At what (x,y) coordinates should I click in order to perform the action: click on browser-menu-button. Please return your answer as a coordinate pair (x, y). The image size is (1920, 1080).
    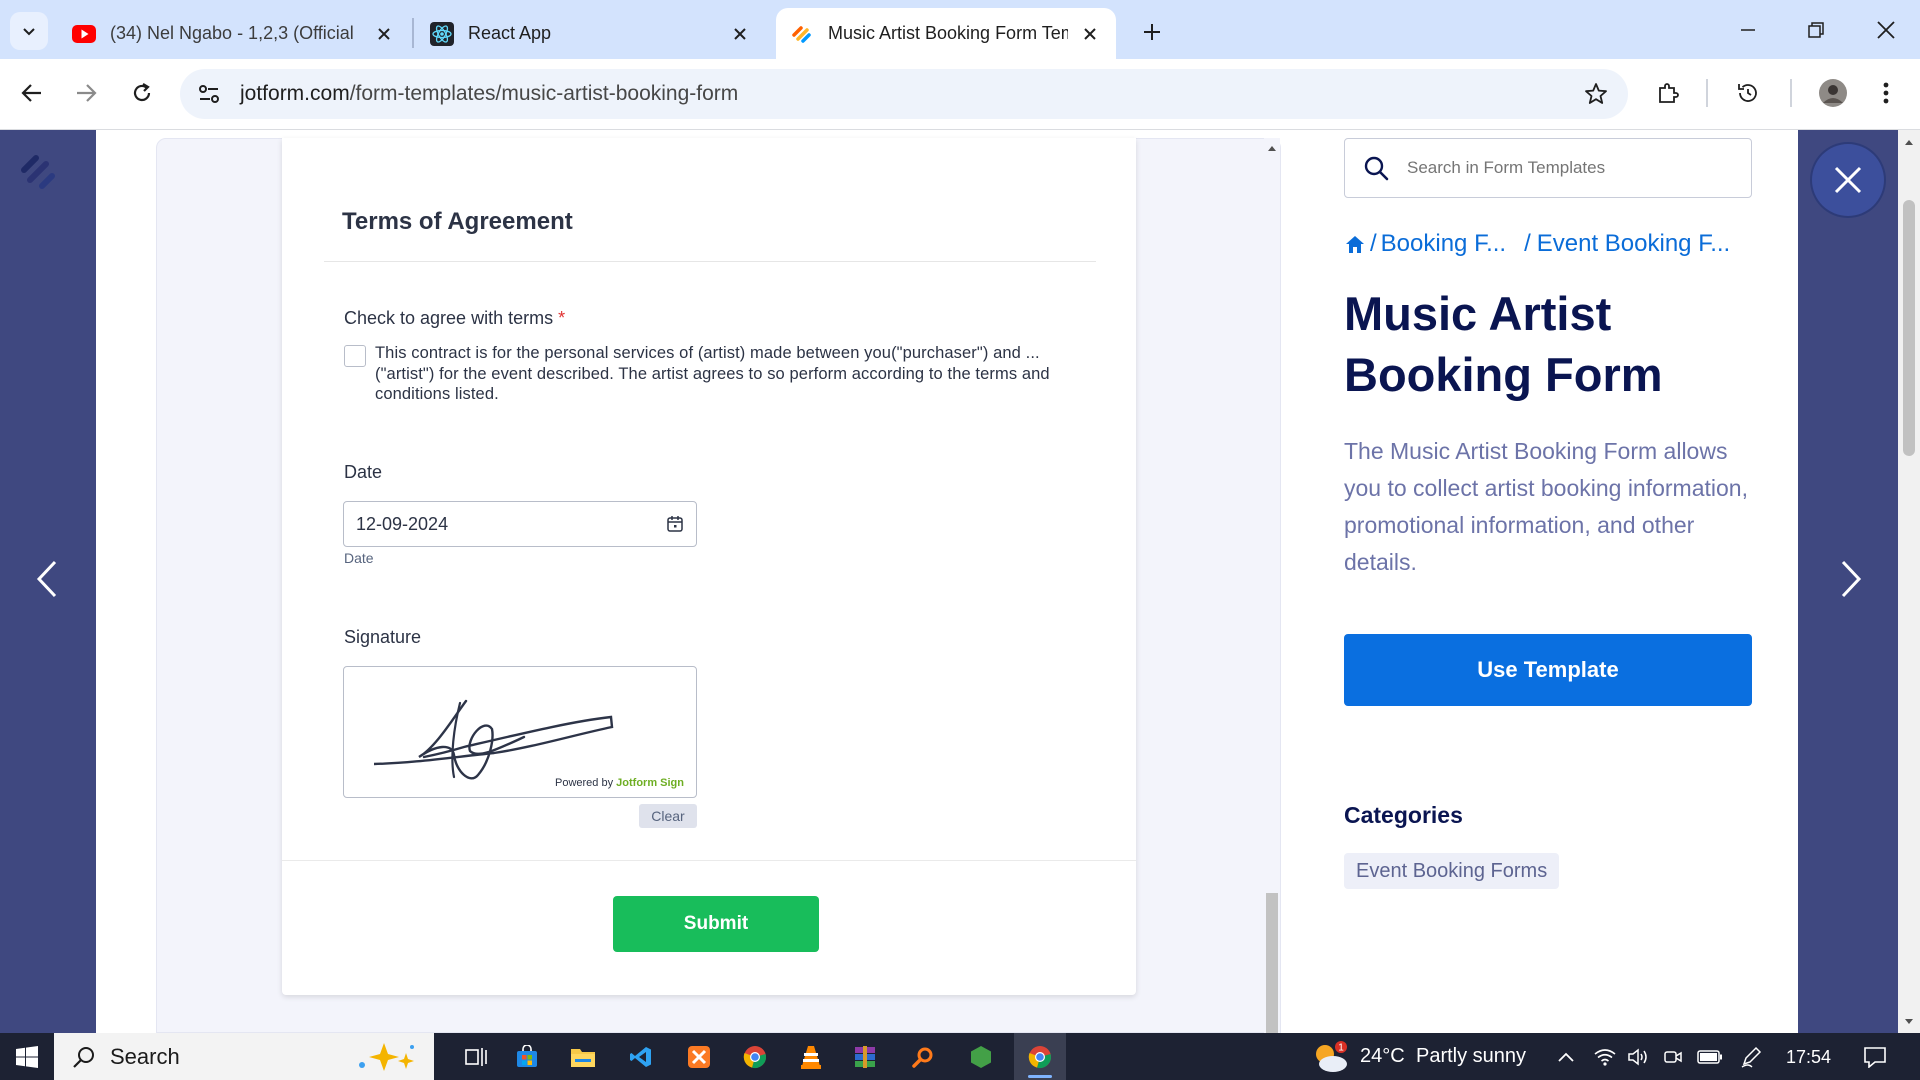
    Looking at the image, I should click on (1886, 93).